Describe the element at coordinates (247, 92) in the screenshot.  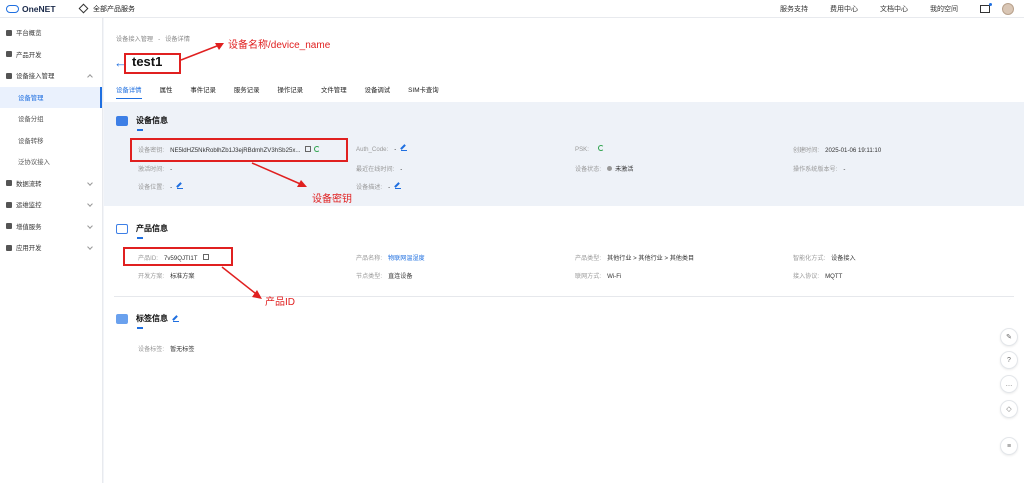
I see `tab-services: 服务记录` at that location.